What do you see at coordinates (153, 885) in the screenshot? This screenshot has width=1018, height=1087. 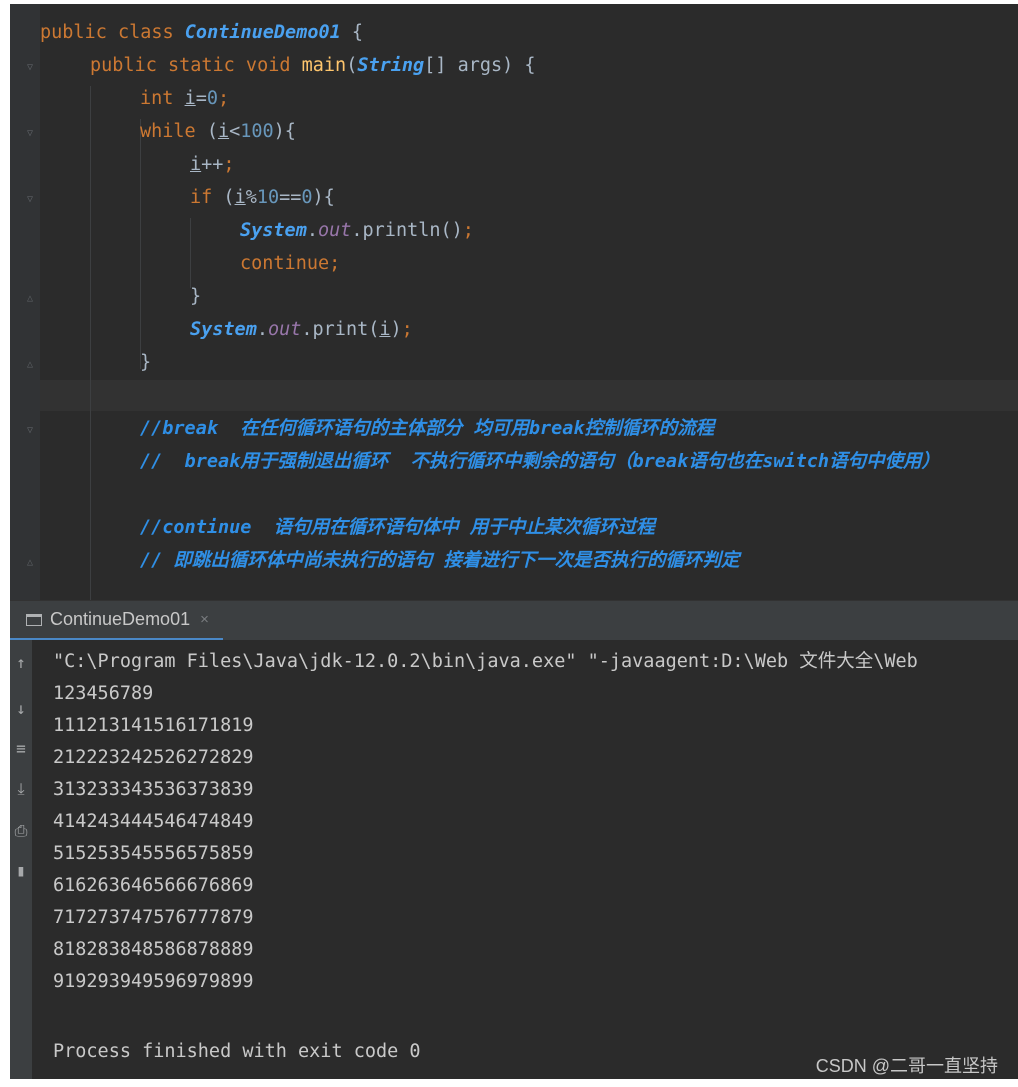 I see `console-line: 616263646566676869` at bounding box center [153, 885].